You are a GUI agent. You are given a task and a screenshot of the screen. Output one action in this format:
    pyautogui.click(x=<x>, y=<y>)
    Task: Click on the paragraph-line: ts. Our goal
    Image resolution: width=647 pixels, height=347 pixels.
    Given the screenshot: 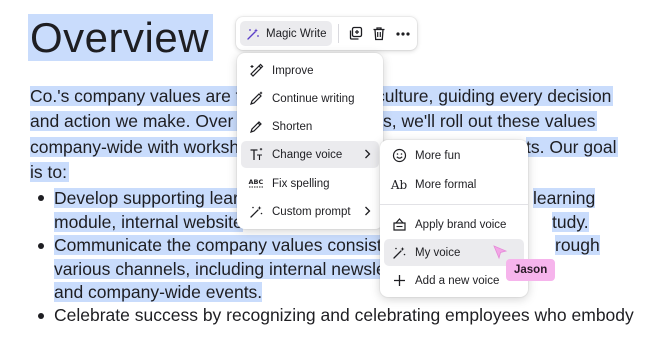 What is the action you would take?
    pyautogui.click(x=572, y=147)
    